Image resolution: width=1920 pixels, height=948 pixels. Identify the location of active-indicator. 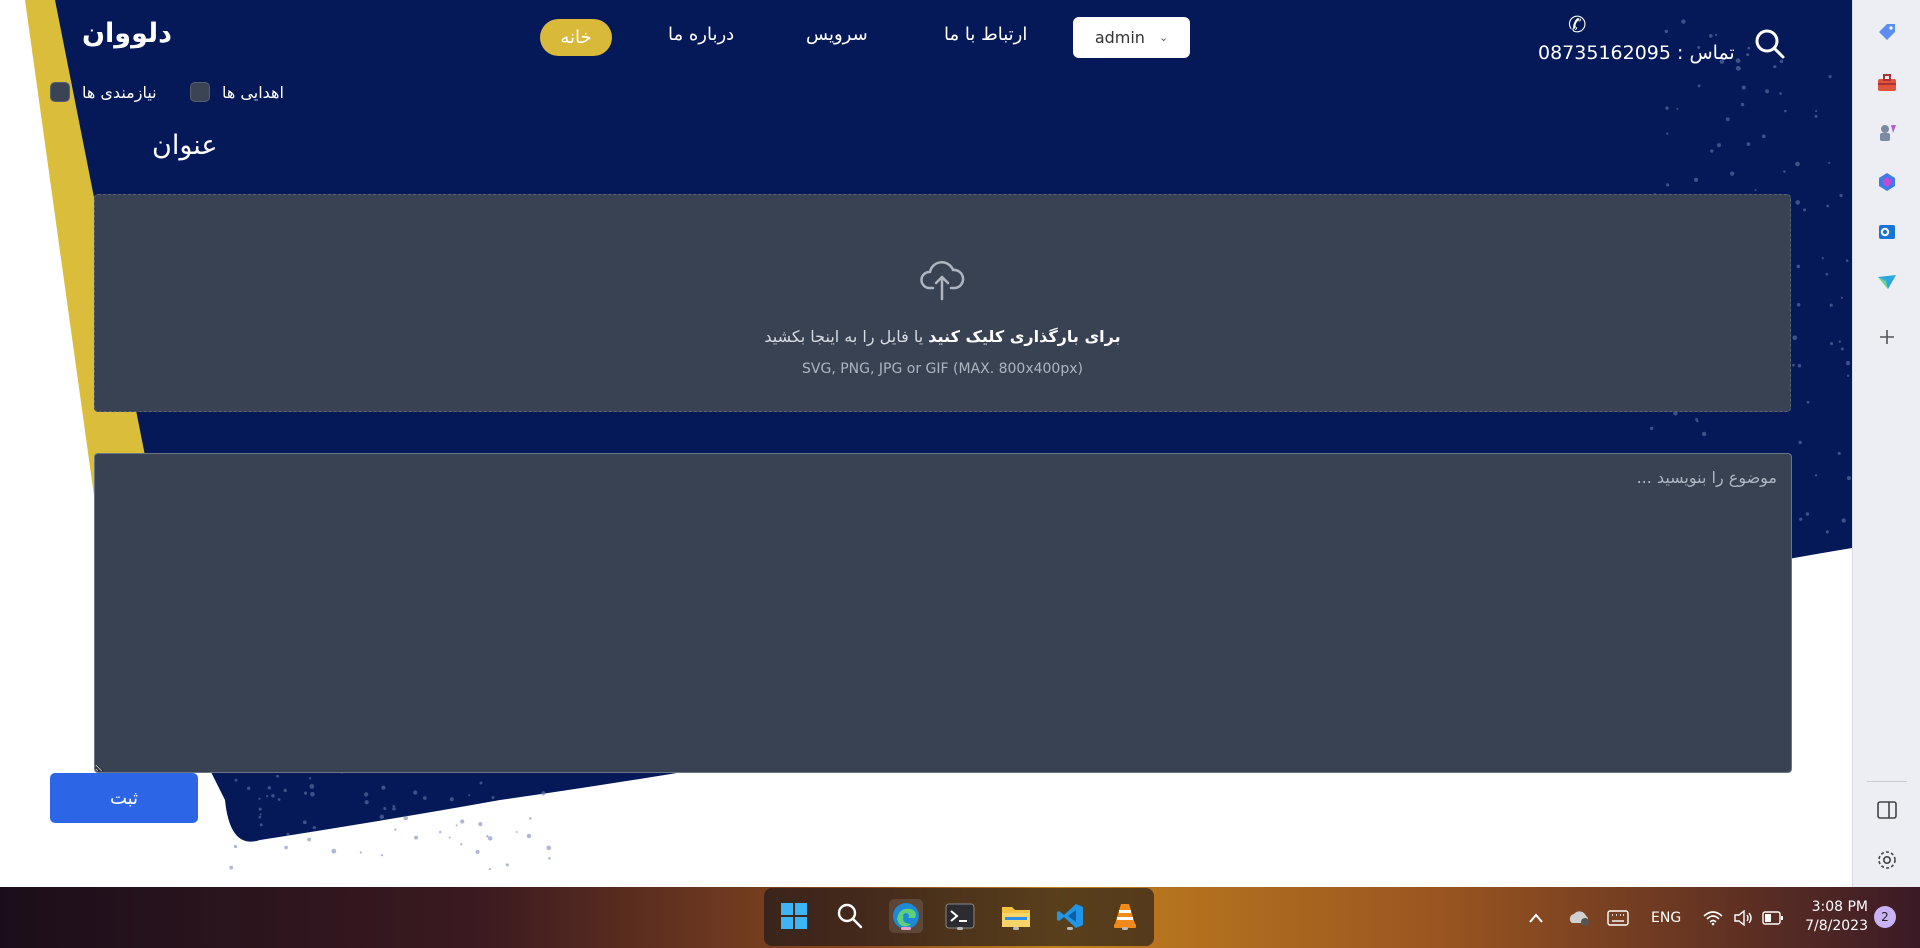
(906, 928).